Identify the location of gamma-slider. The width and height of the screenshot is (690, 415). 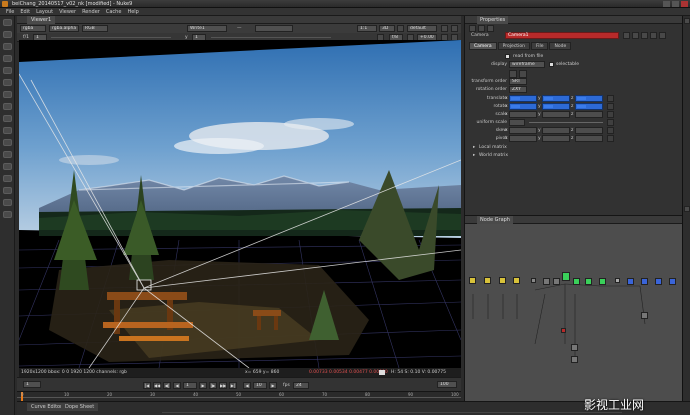
(271, 37).